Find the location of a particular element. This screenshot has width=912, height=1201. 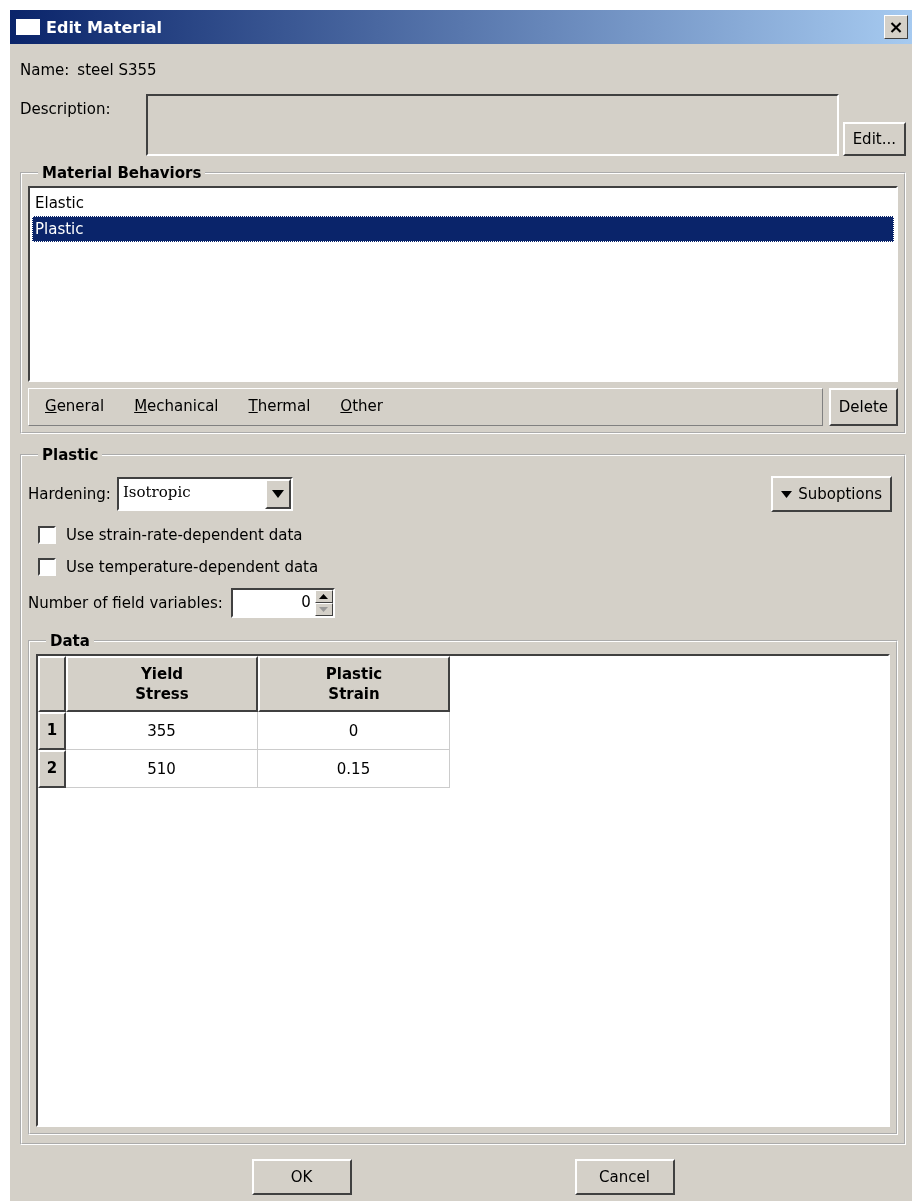

description-field is located at coordinates (492, 125).